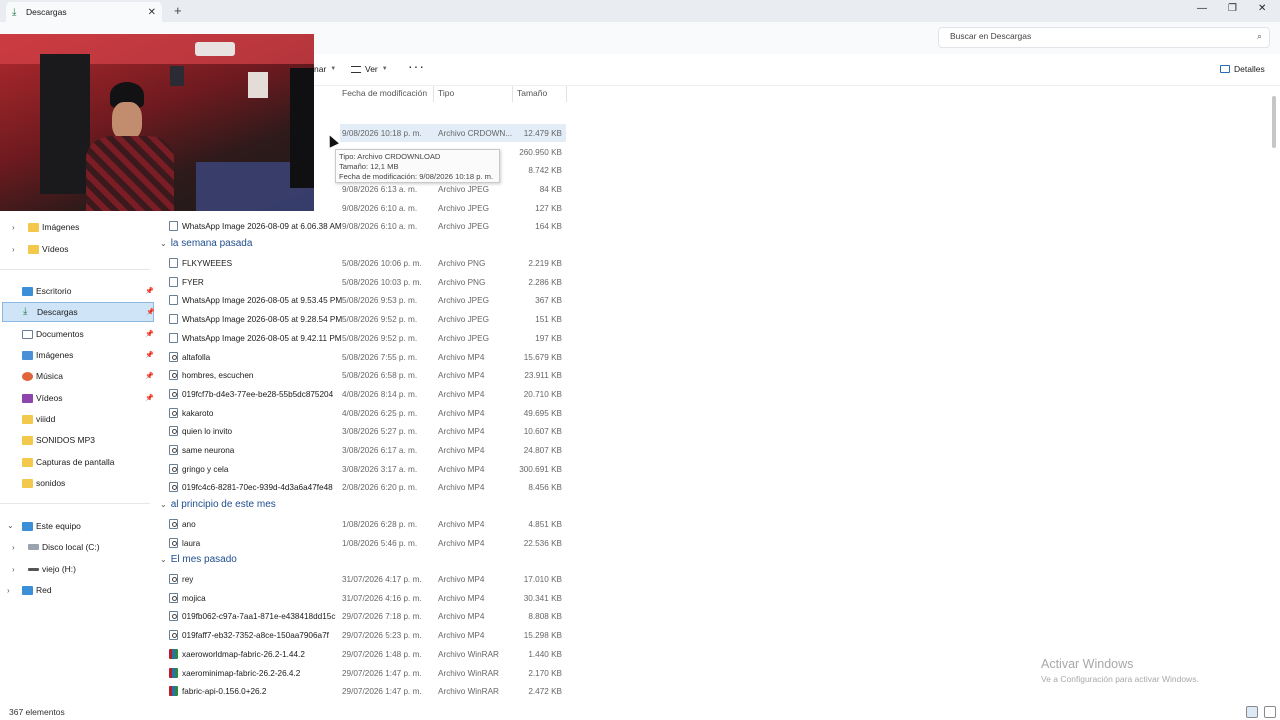  Describe the element at coordinates (78, 312) in the screenshot. I see `sidebar-item-descargas: ⤓ Descargas 📌` at that location.